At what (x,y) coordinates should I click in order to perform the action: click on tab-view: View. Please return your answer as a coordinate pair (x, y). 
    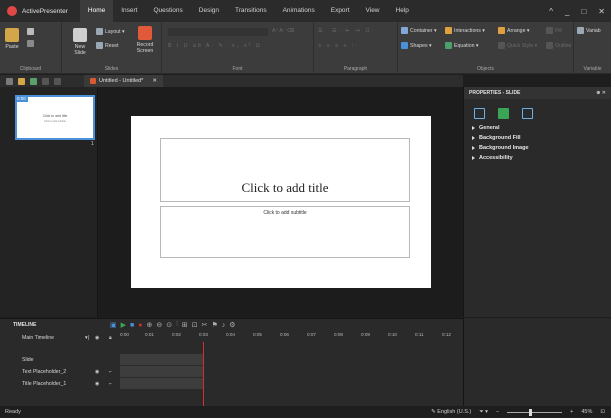
    Looking at the image, I should click on (373, 11).